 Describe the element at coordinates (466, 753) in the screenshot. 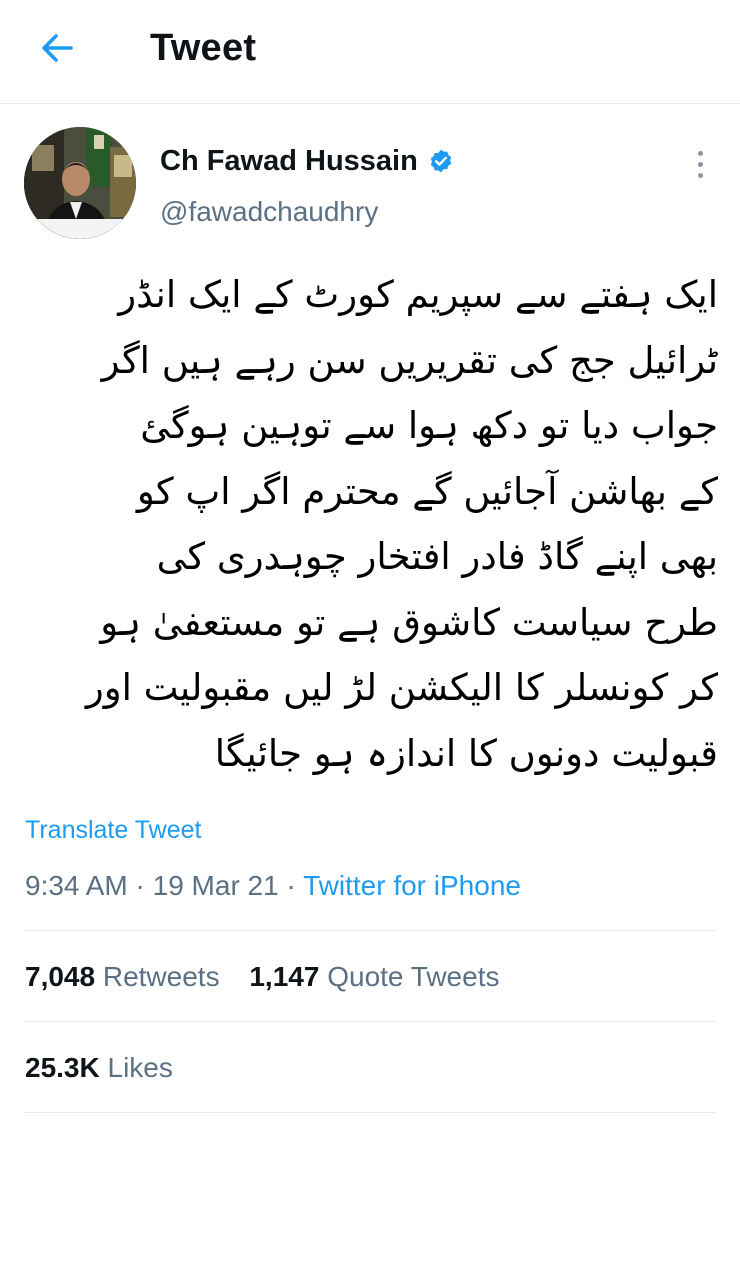

I see `tweet-line: قبولیت دونوں کا اندازہ ہو جائیگا` at that location.